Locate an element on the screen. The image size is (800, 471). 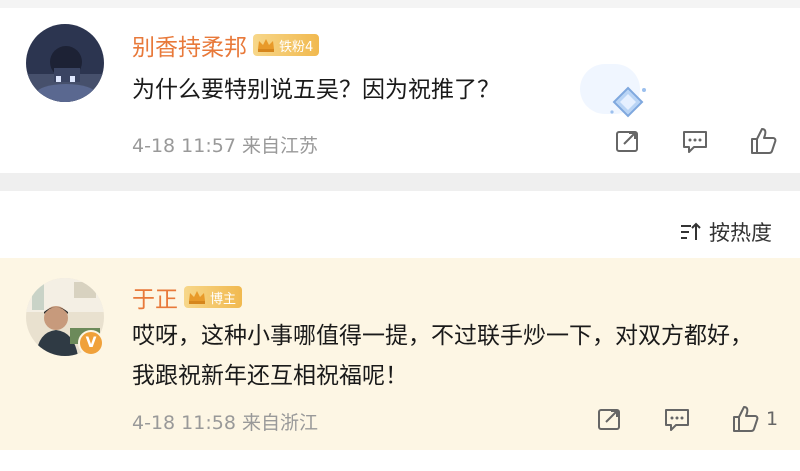
like-count: 1 is located at coordinates (772, 419).